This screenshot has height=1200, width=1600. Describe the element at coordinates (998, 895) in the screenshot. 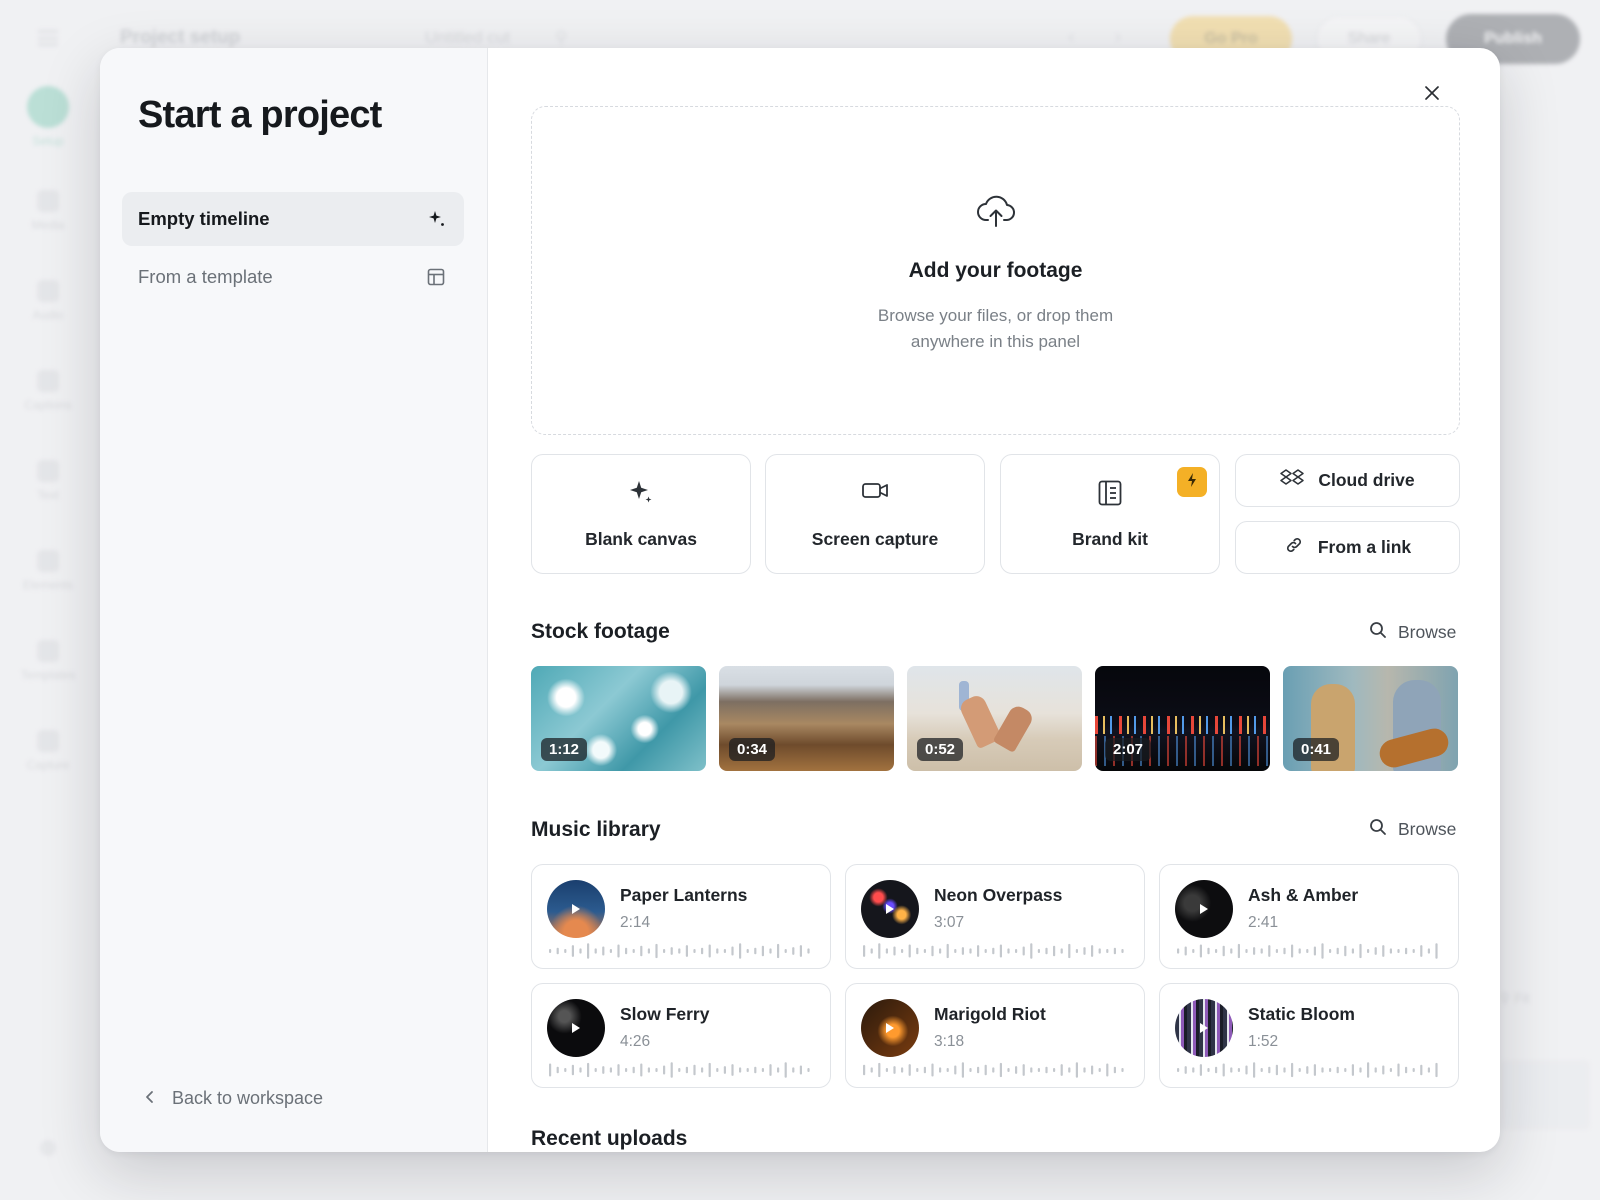

I see `track-name: Neon Overpass` at that location.